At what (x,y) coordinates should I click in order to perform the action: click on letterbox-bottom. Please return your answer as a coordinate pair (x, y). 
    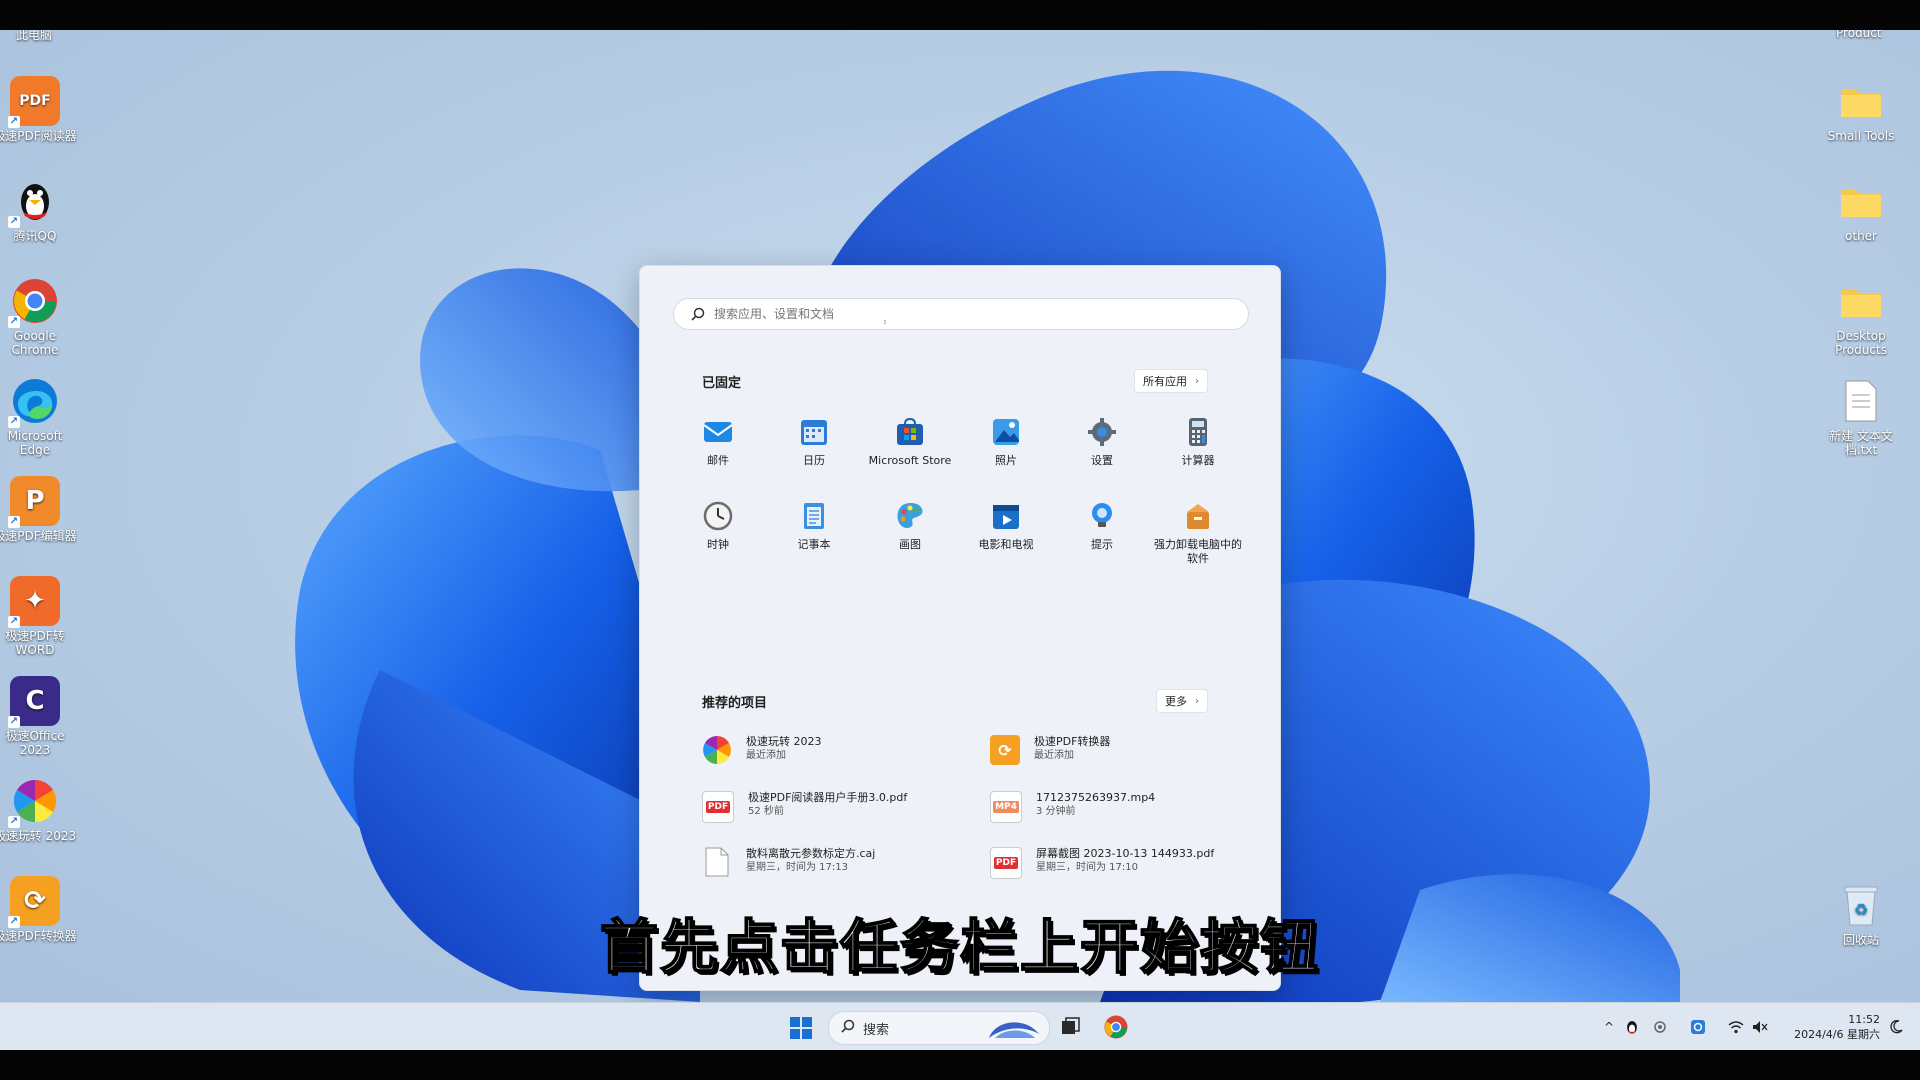
    Looking at the image, I should click on (960, 1065).